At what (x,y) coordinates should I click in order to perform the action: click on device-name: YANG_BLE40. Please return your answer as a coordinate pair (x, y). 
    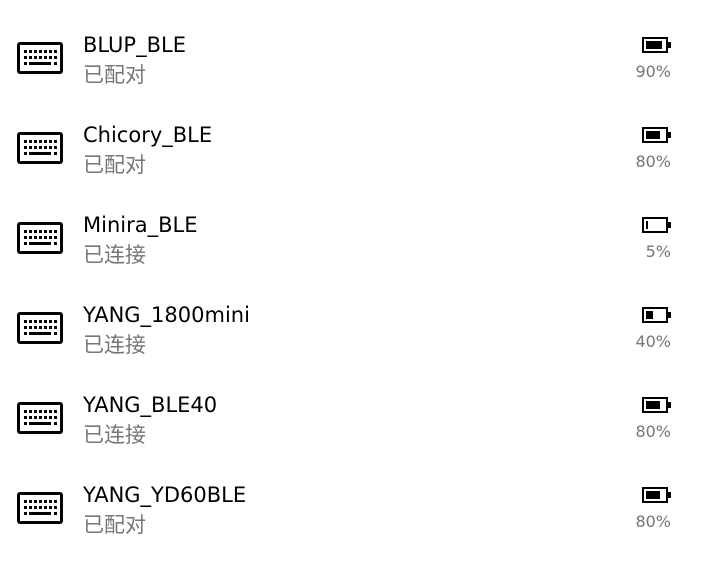
    Looking at the image, I should click on (150, 405).